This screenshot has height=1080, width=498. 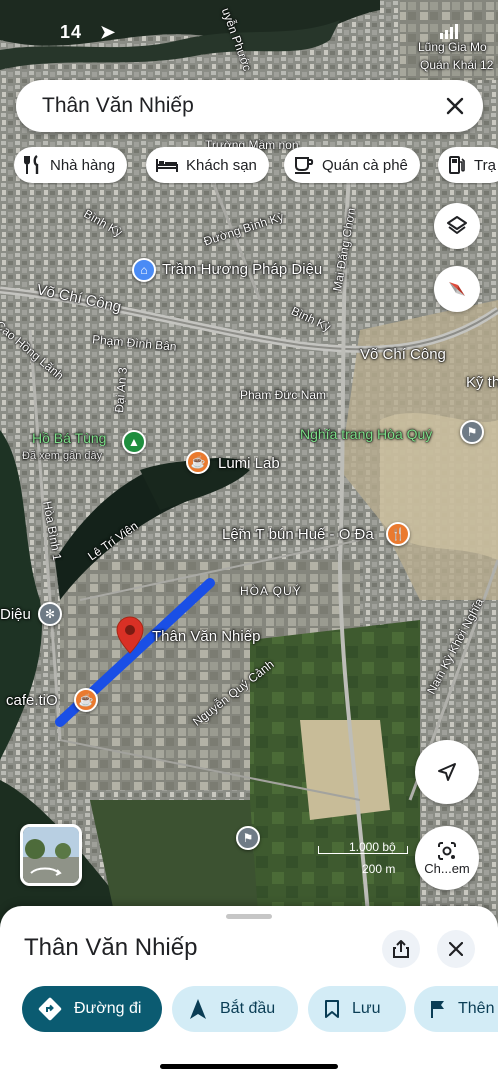 I want to click on my-location-button, so click(x=447, y=772).